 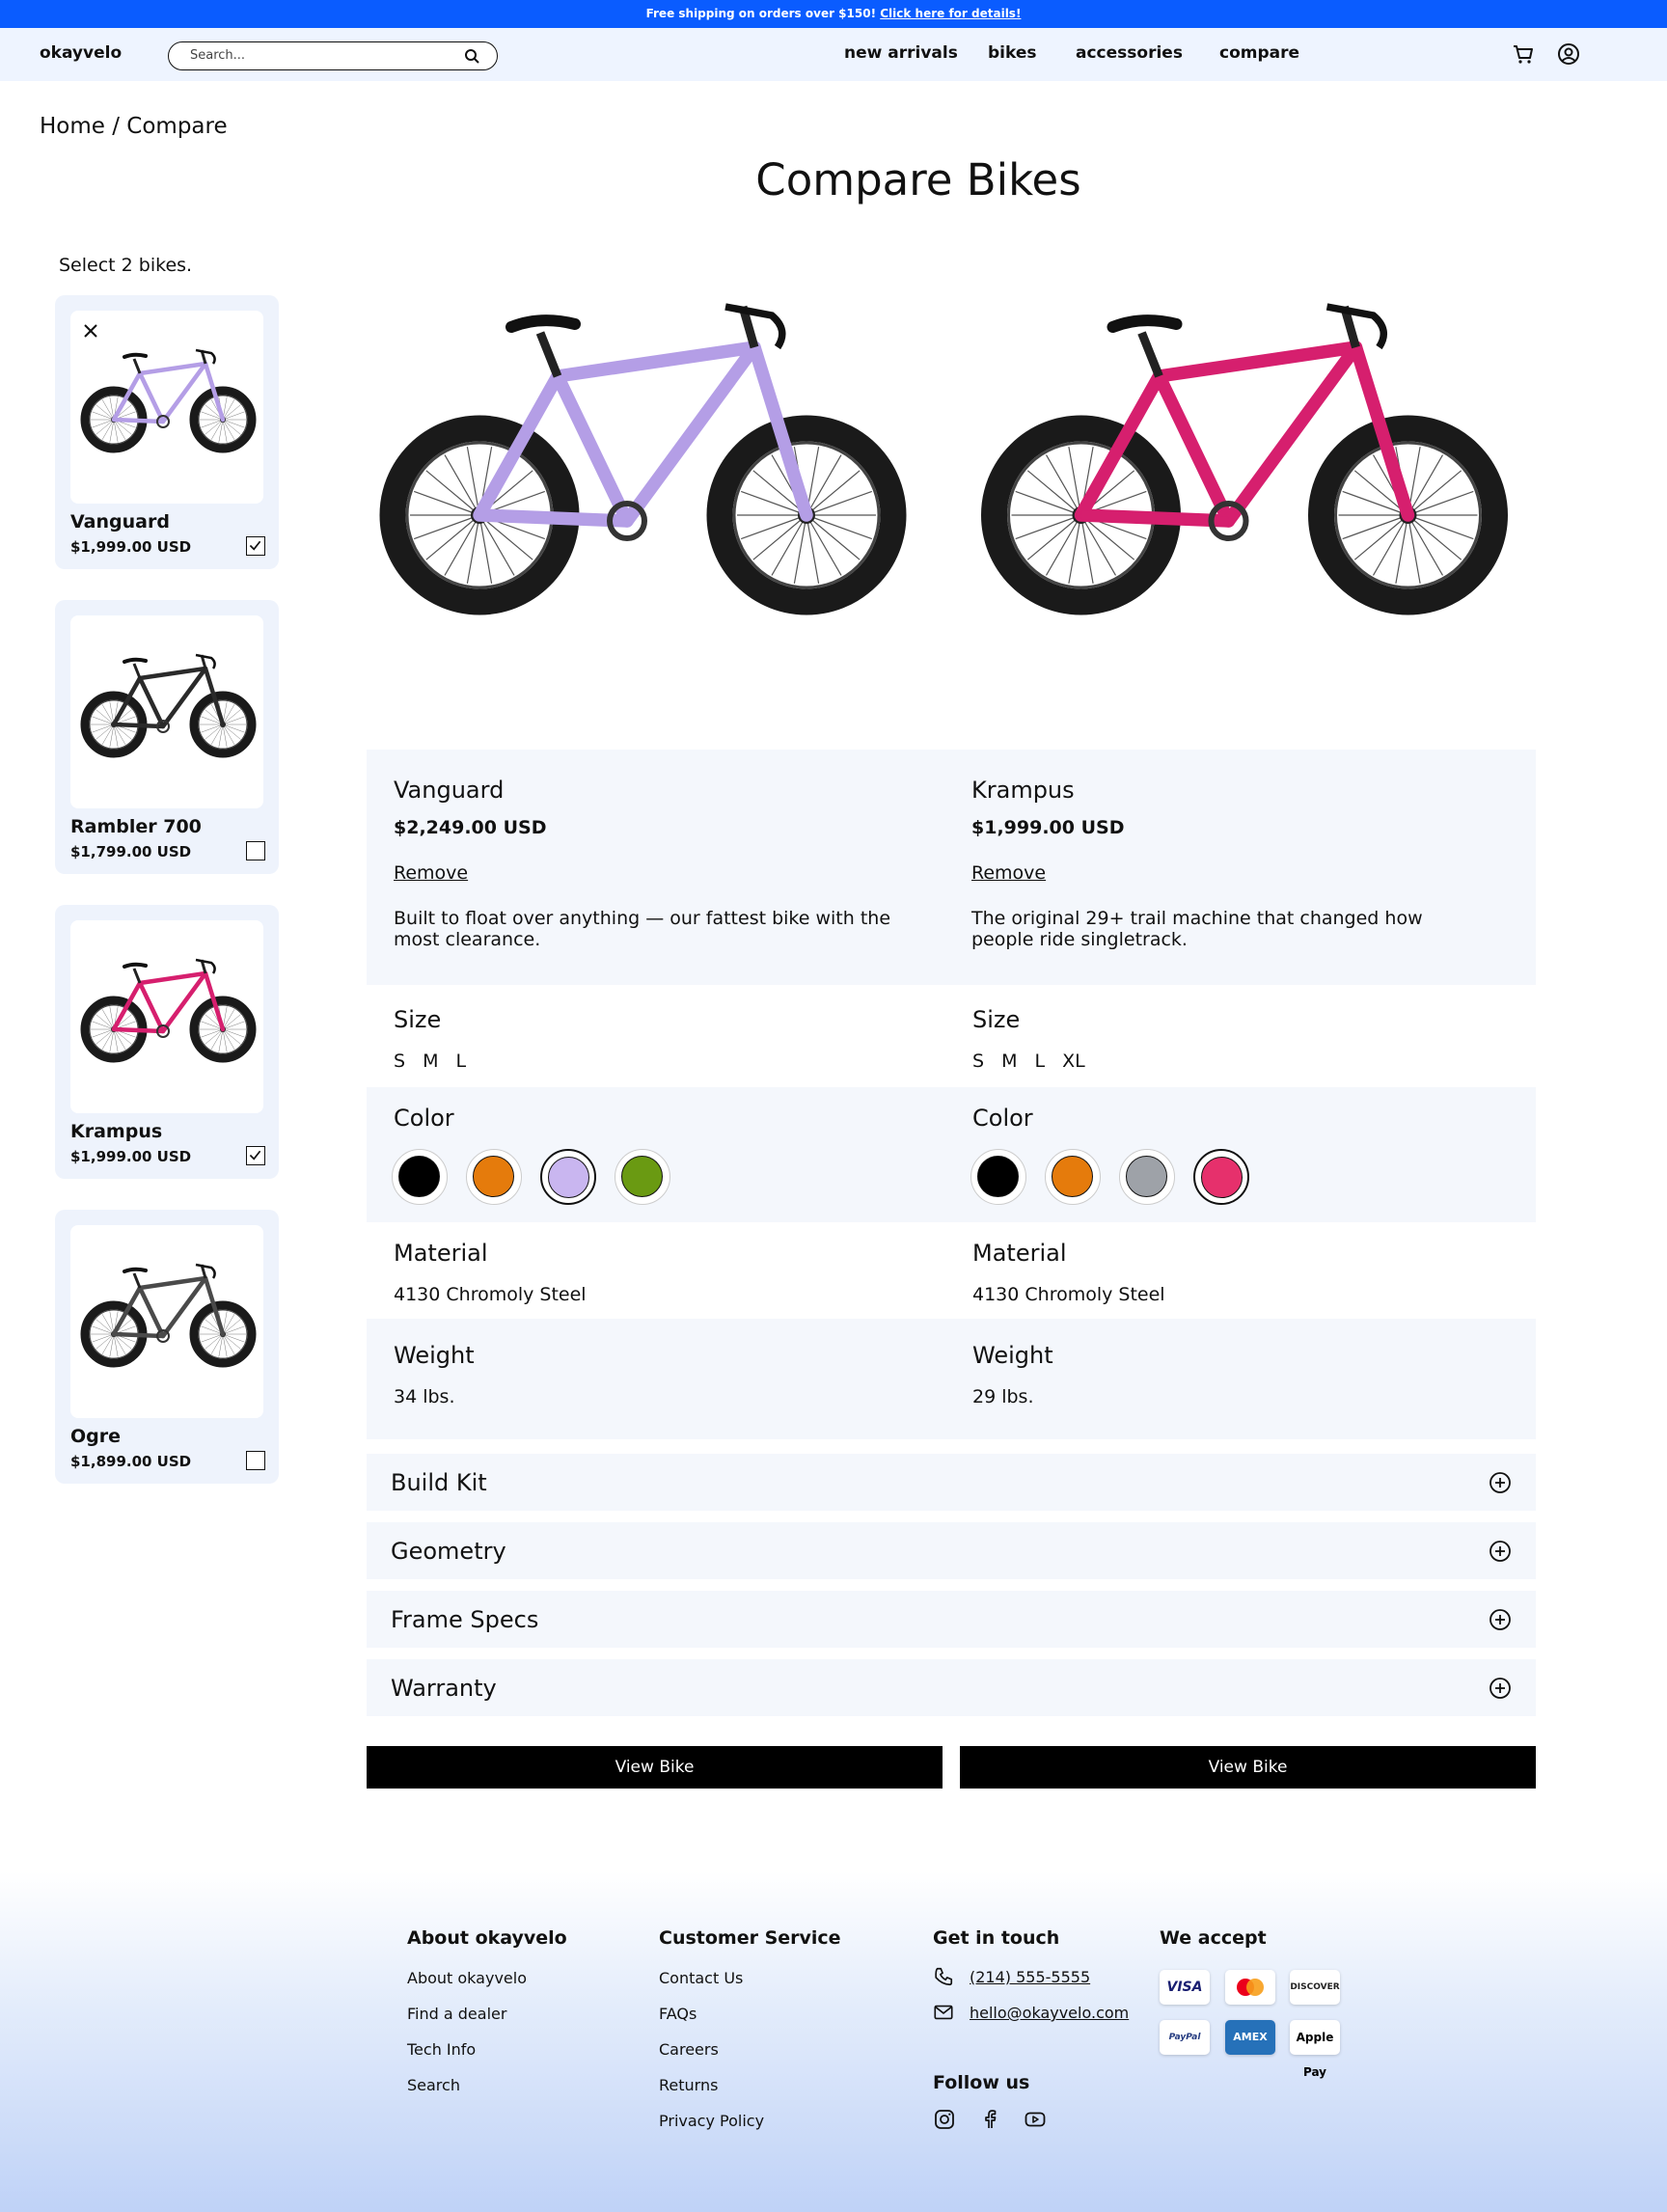 What do you see at coordinates (1049, 2013) in the screenshot?
I see `email-link: hello@okayvelo.com` at bounding box center [1049, 2013].